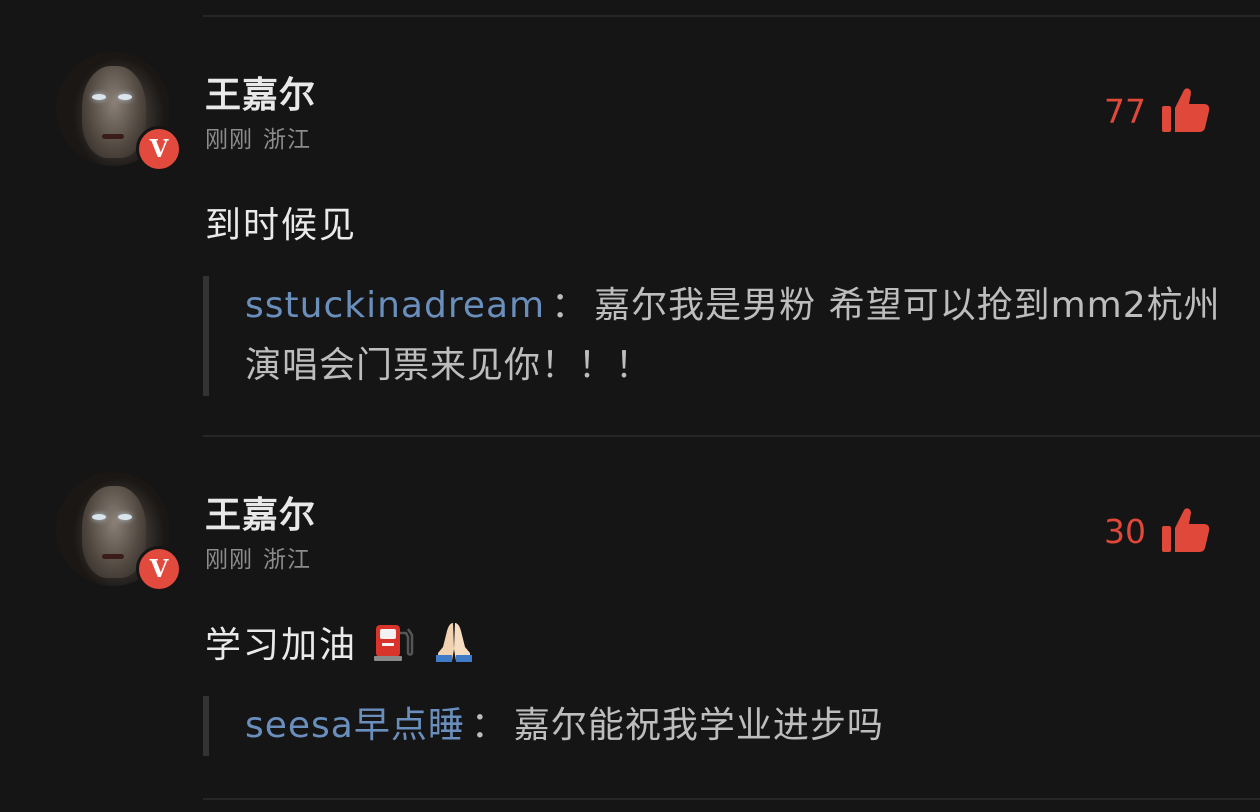  I want to click on reply-username: sstuckinadream, so click(395, 305).